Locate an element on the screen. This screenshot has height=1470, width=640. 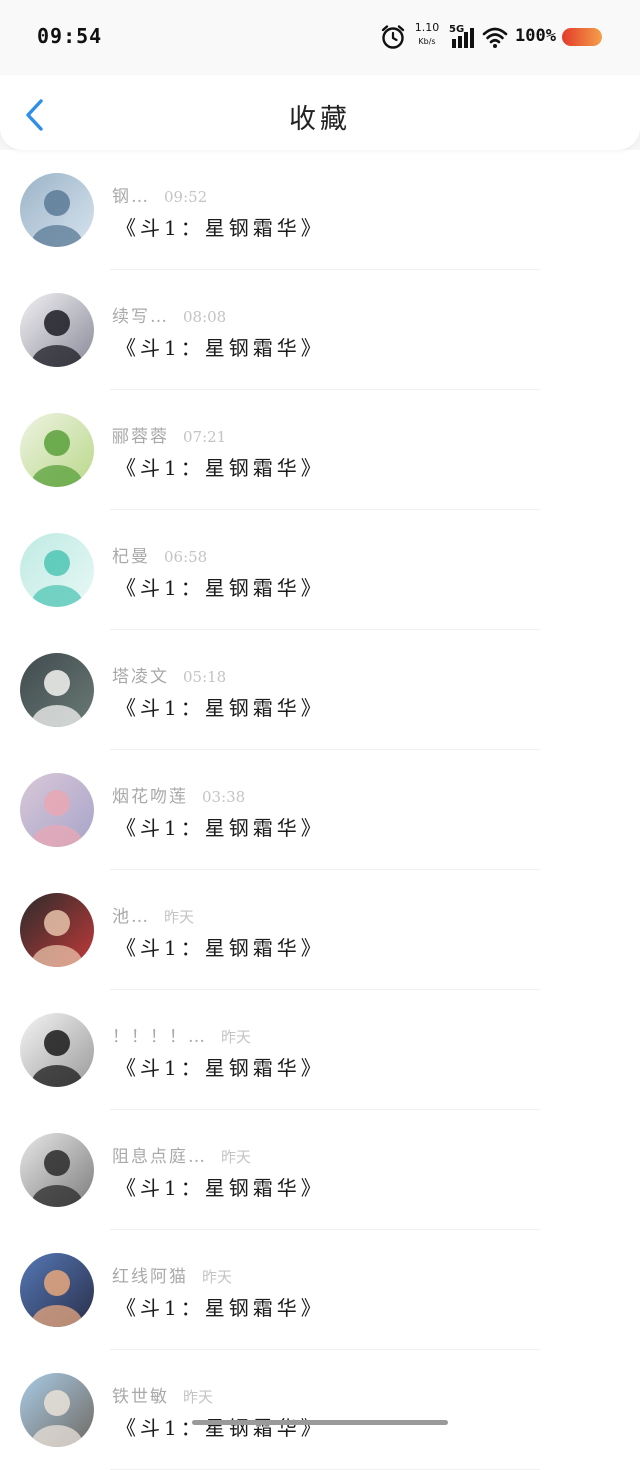
contact-name: 烟花吻莲 is located at coordinates (150, 797).